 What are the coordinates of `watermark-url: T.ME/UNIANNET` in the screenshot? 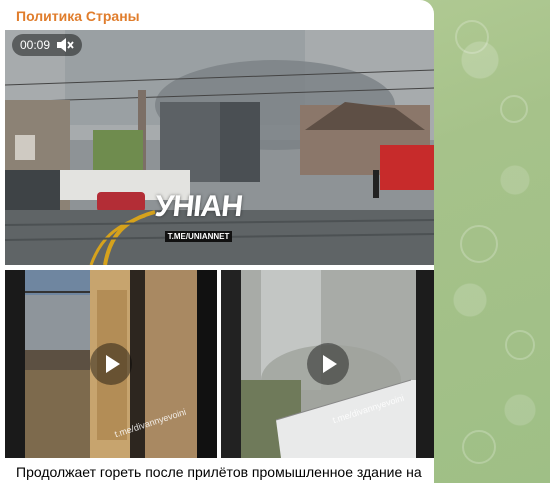 It's located at (198, 236).